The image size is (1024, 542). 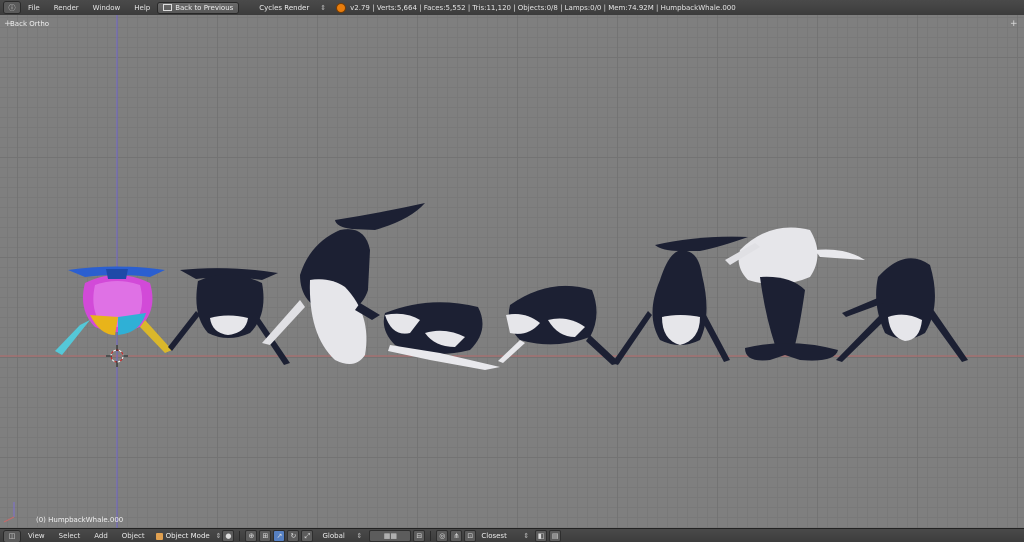 What do you see at coordinates (204, 7) in the screenshot?
I see `back-to-previous-label: Back to Previous` at bounding box center [204, 7].